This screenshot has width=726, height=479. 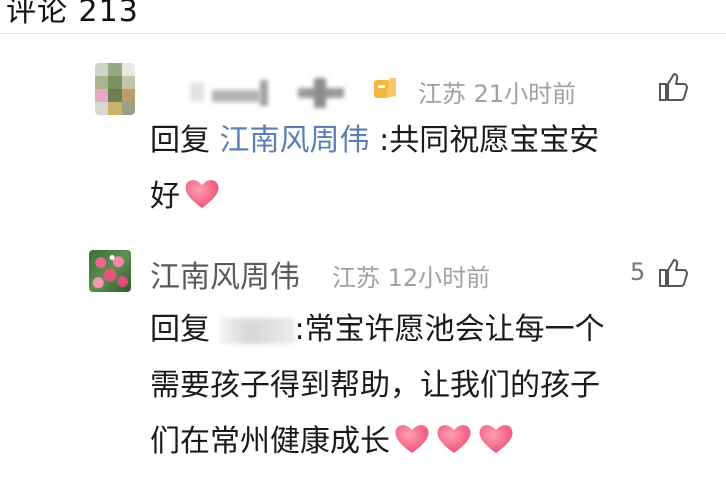 I want to click on time-text: 12小时前, so click(x=439, y=278).